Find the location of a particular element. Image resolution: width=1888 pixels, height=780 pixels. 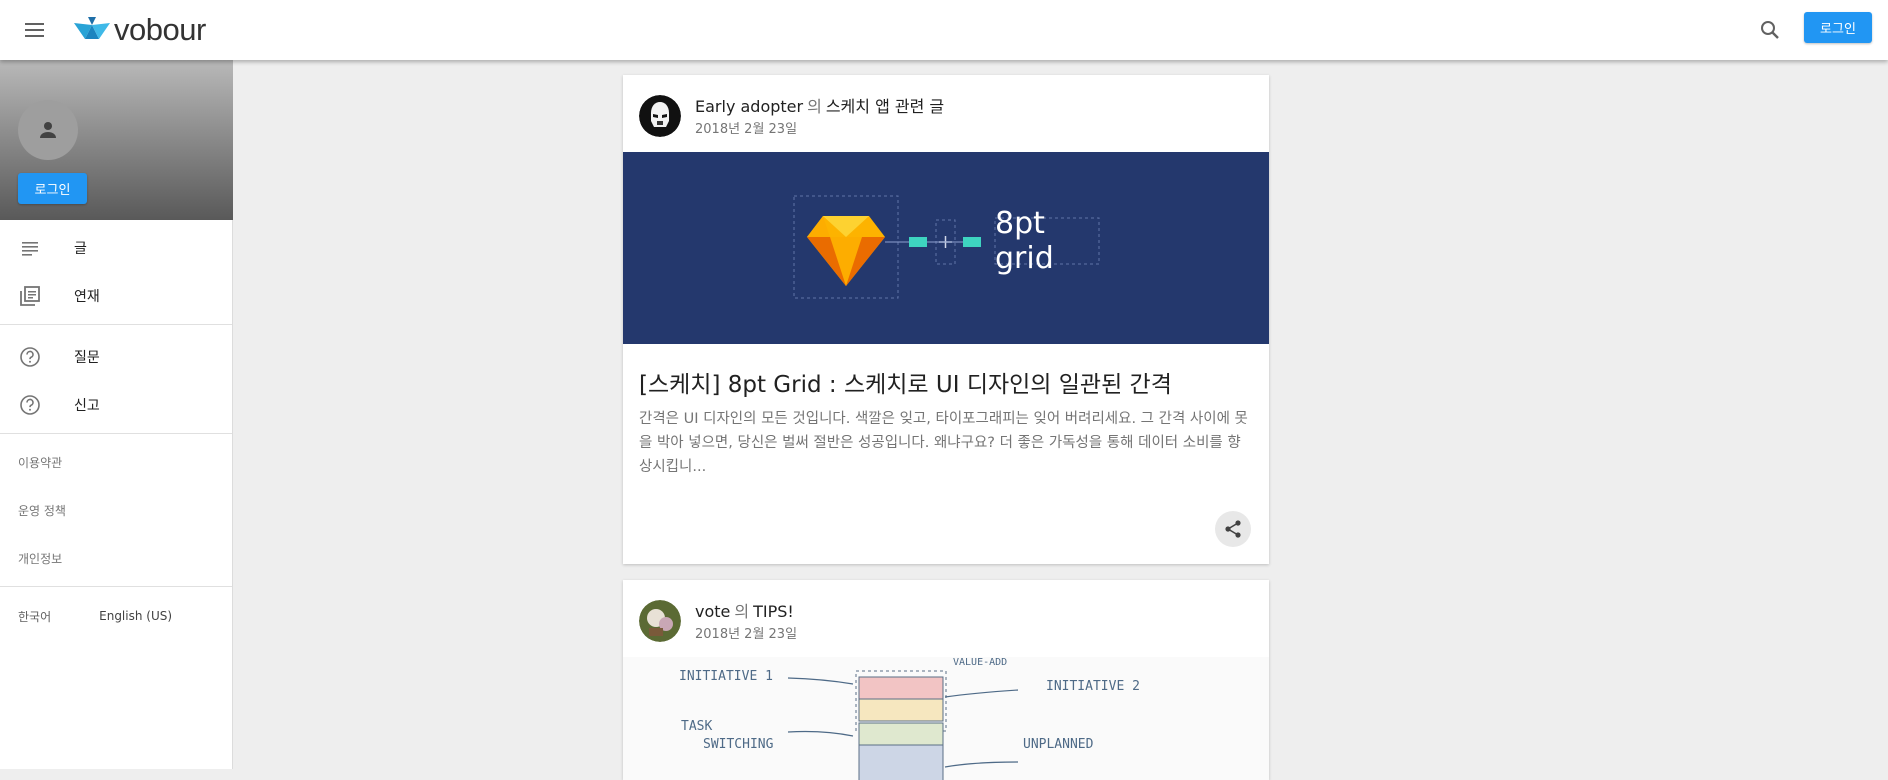

sketch-label: INITIATIVE 2 is located at coordinates (1093, 686).